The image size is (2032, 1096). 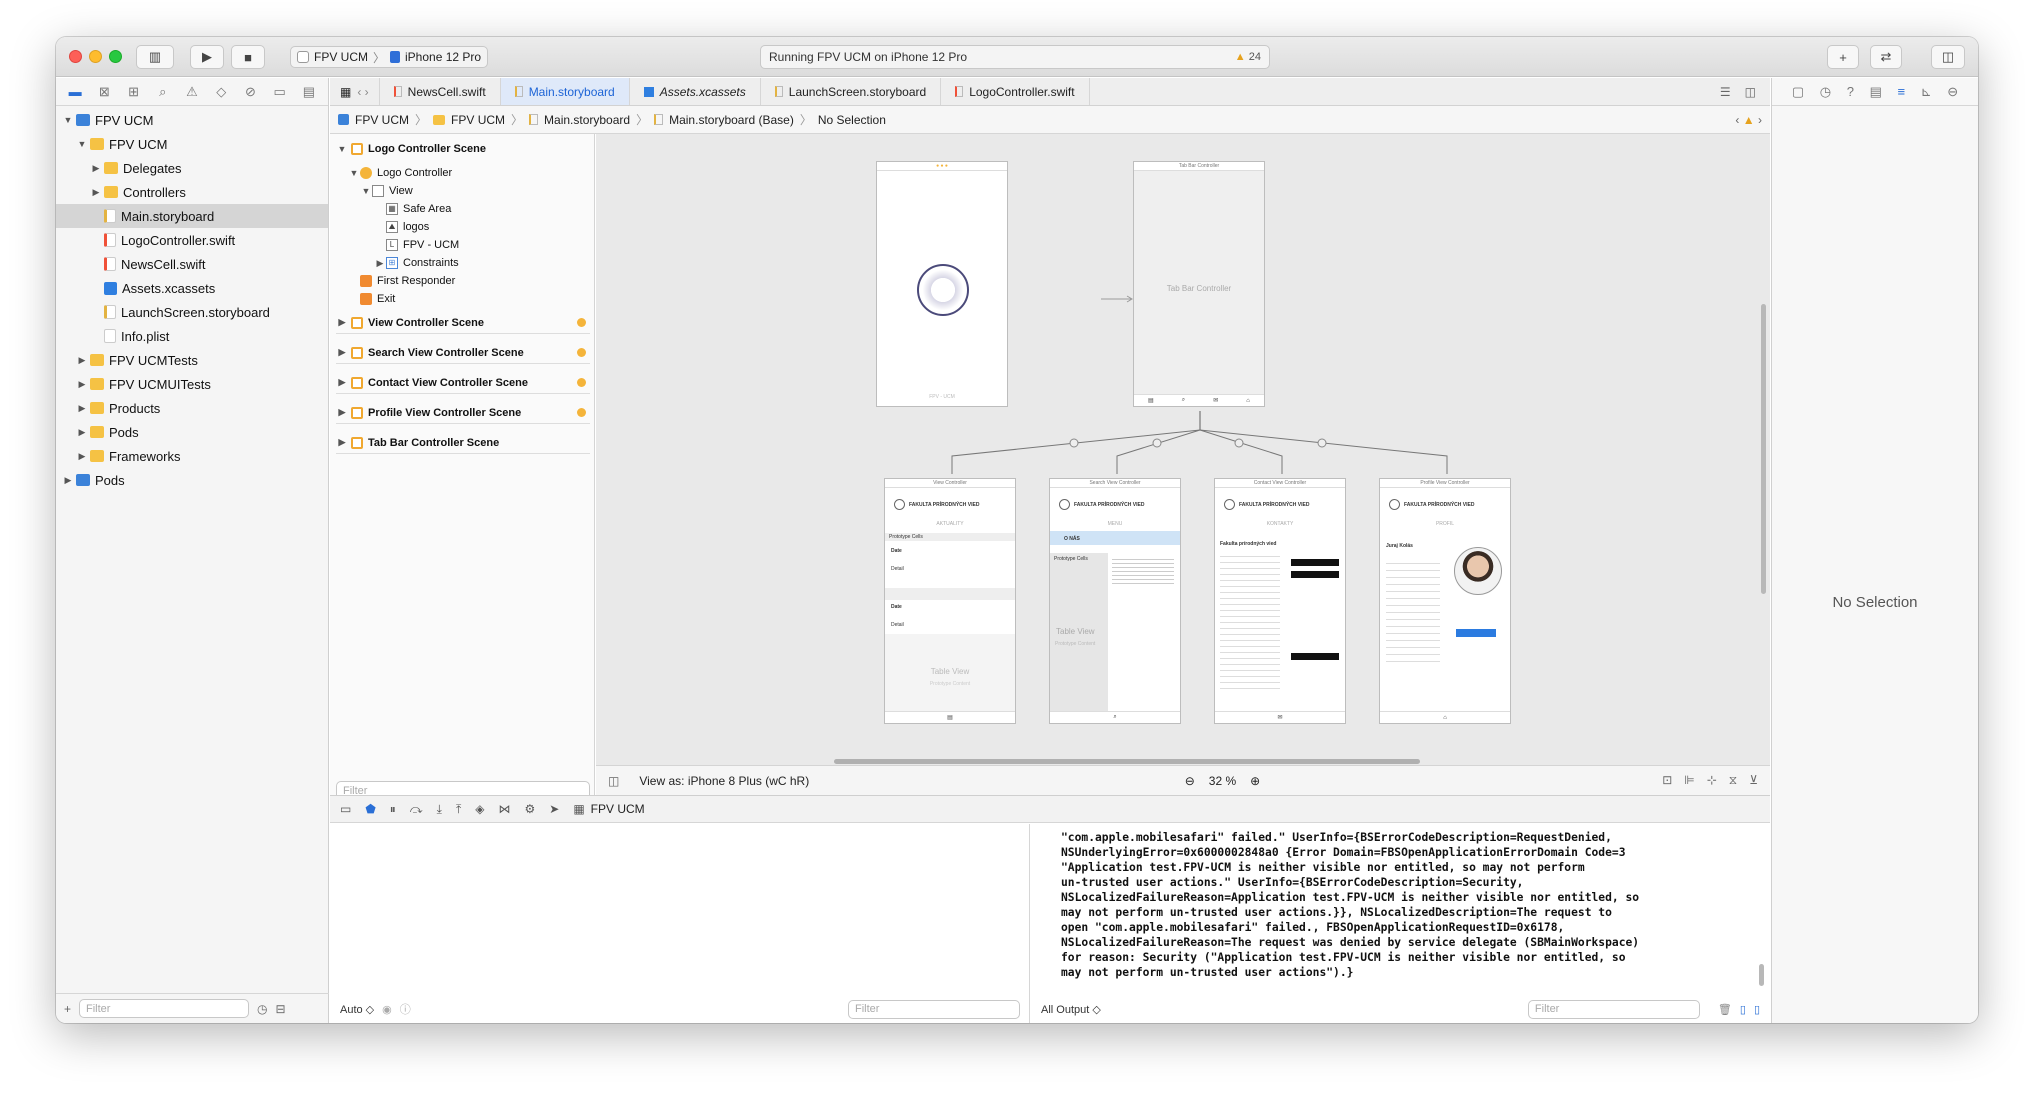 I want to click on tab-logocontroller: LogoController.swift, so click(x=1015, y=91).